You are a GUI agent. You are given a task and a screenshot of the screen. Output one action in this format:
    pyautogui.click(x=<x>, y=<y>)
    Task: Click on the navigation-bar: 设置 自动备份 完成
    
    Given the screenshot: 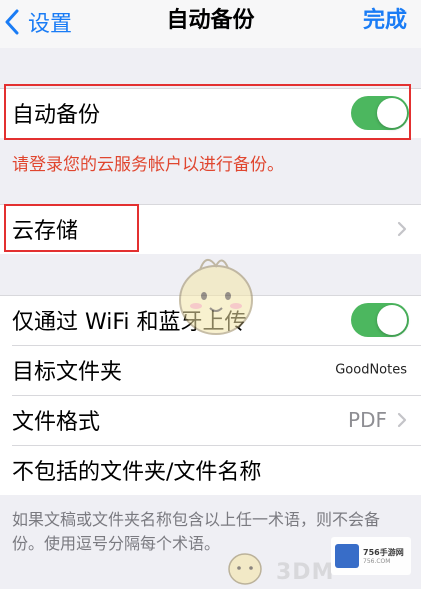 What is the action you would take?
    pyautogui.click(x=210, y=24)
    